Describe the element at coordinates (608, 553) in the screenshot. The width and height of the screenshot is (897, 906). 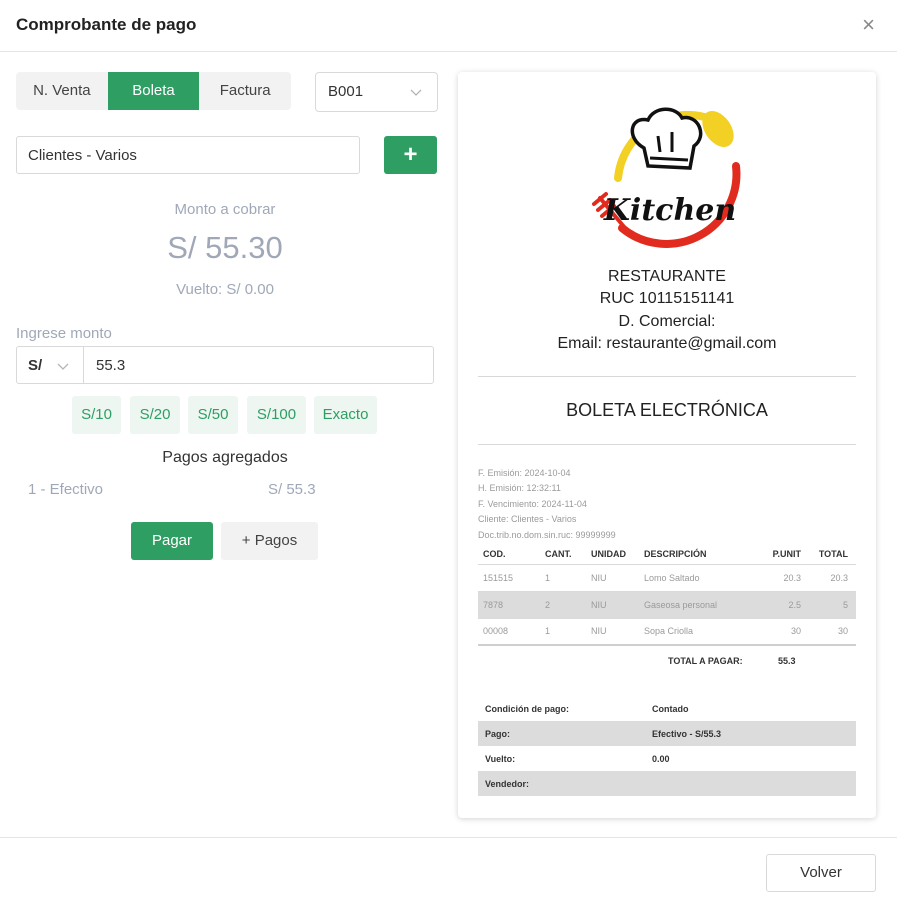
I see `column-header: UNIDAD` at that location.